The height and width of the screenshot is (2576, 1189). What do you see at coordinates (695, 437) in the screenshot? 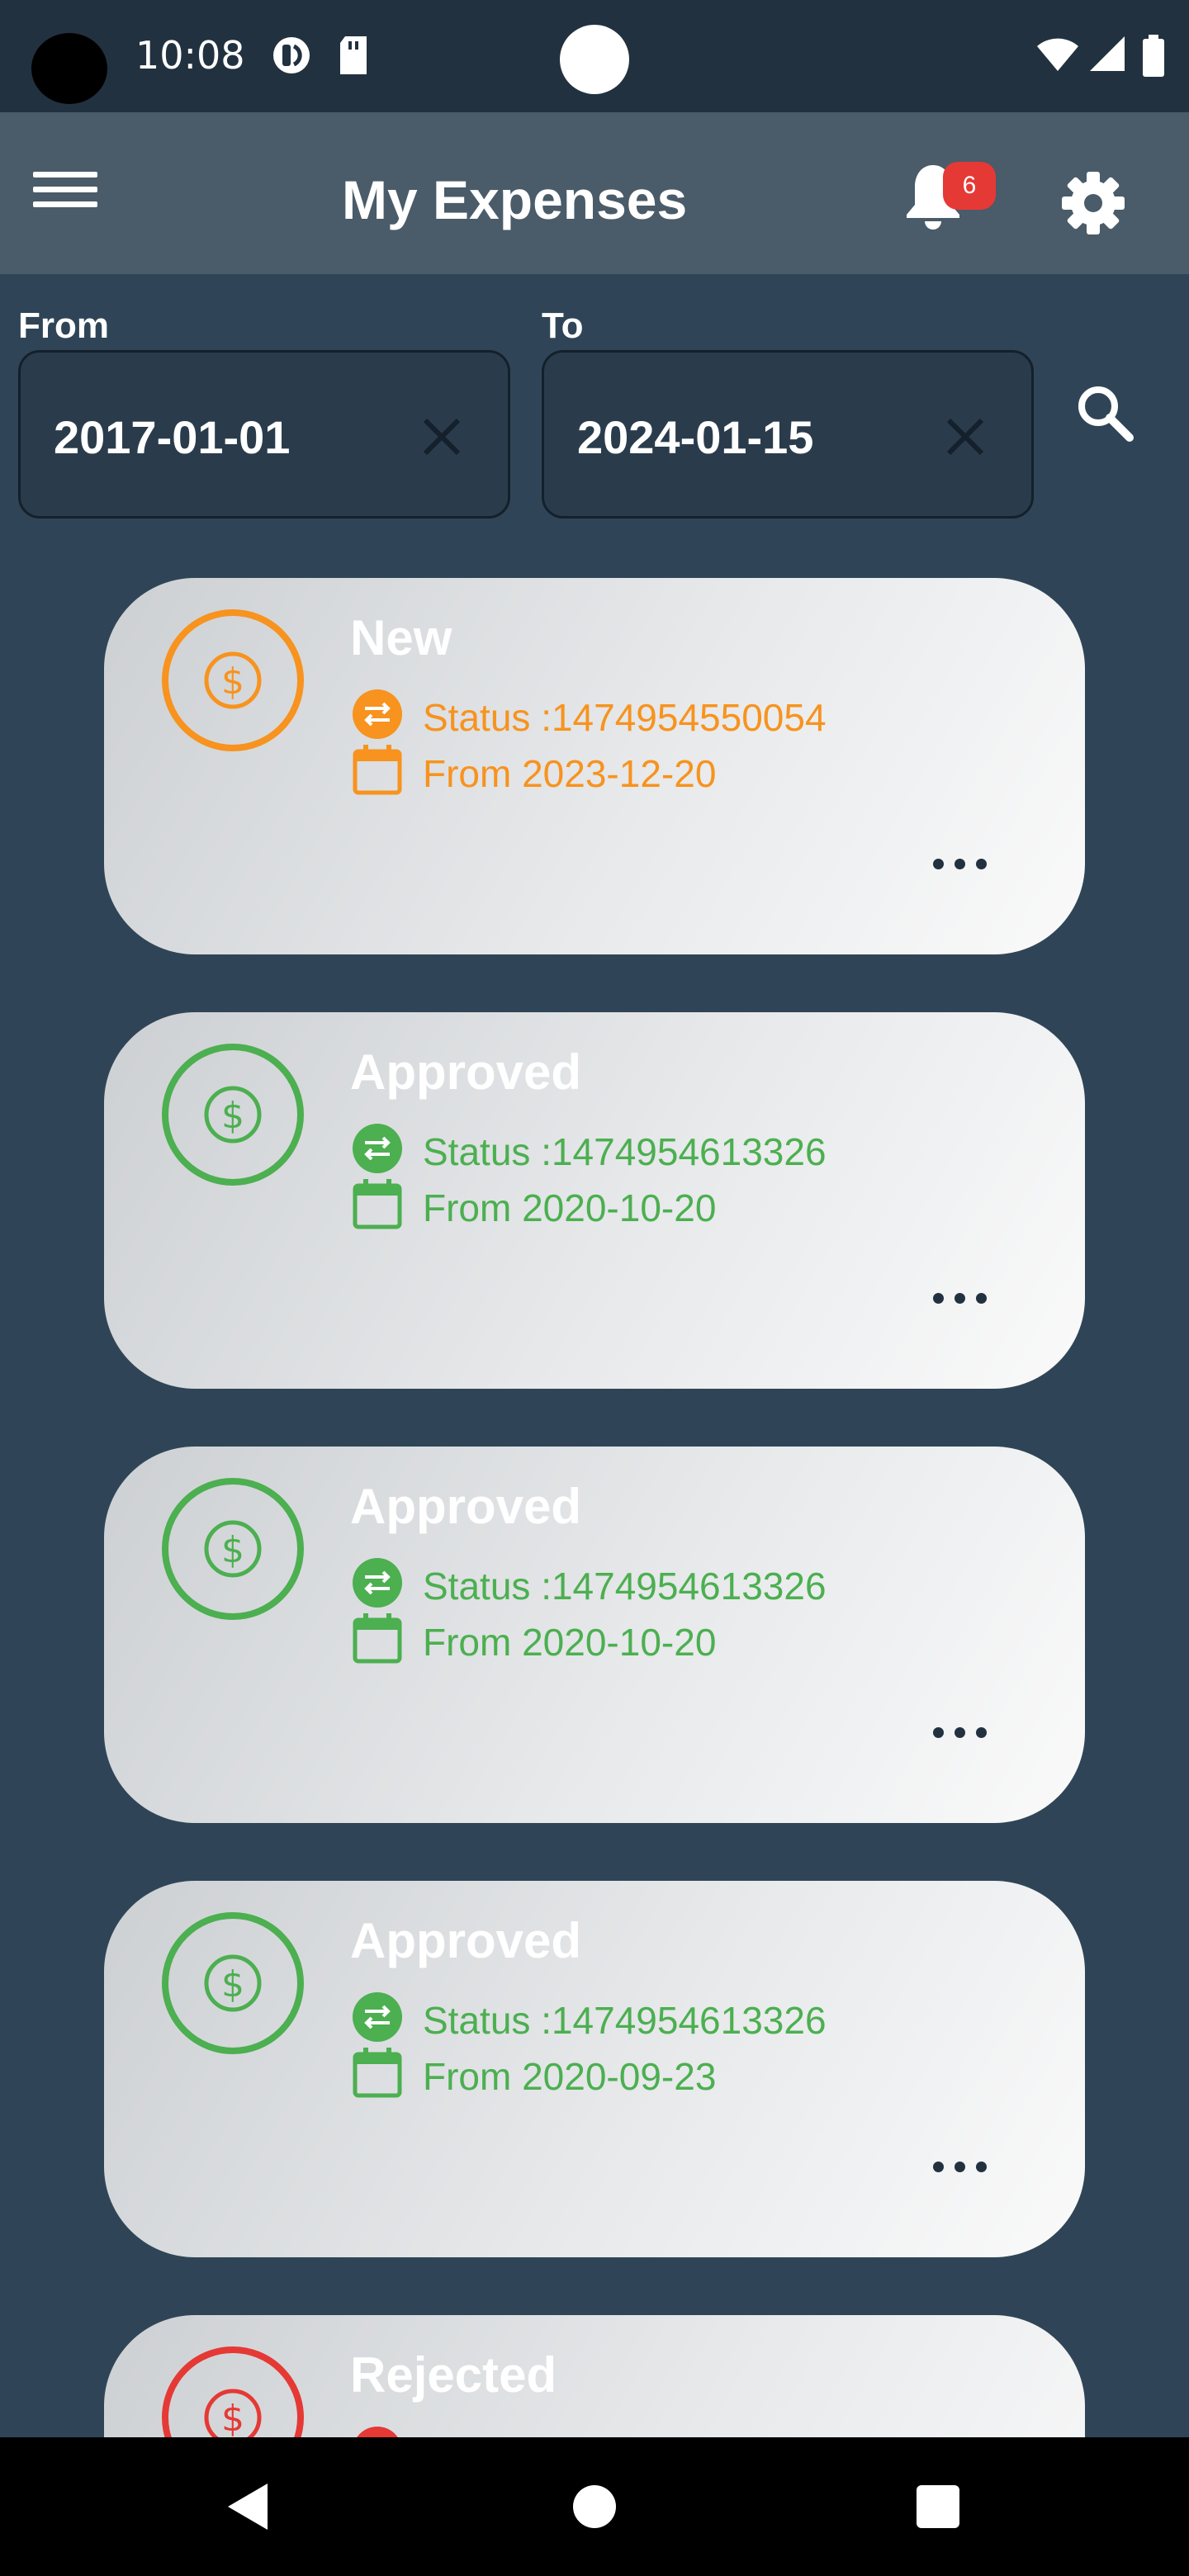
I see `to-date-value: 2024-01-15` at bounding box center [695, 437].